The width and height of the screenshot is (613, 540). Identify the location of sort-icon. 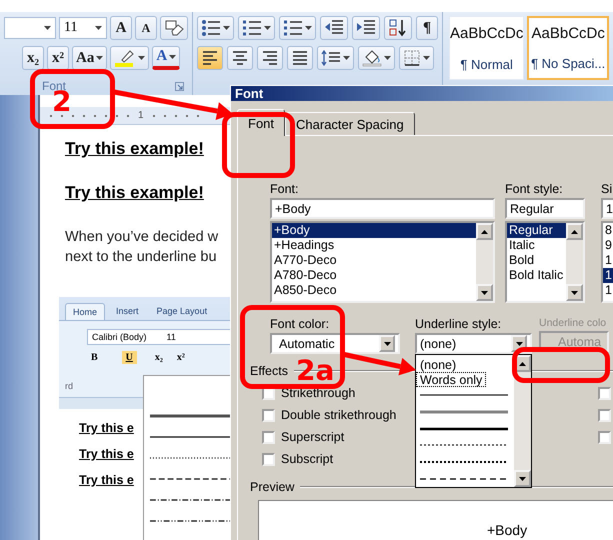
(398, 28).